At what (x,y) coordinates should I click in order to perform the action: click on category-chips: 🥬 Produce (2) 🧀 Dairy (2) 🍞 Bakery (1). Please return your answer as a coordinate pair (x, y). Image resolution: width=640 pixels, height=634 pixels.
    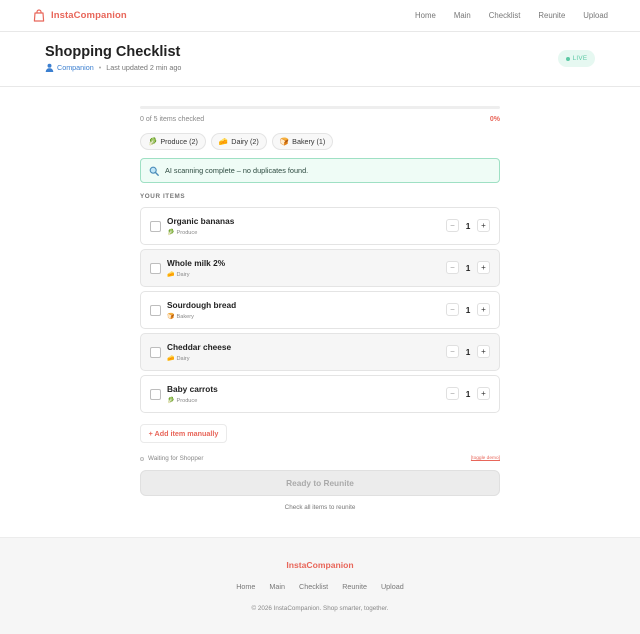
    Looking at the image, I should click on (239, 141).